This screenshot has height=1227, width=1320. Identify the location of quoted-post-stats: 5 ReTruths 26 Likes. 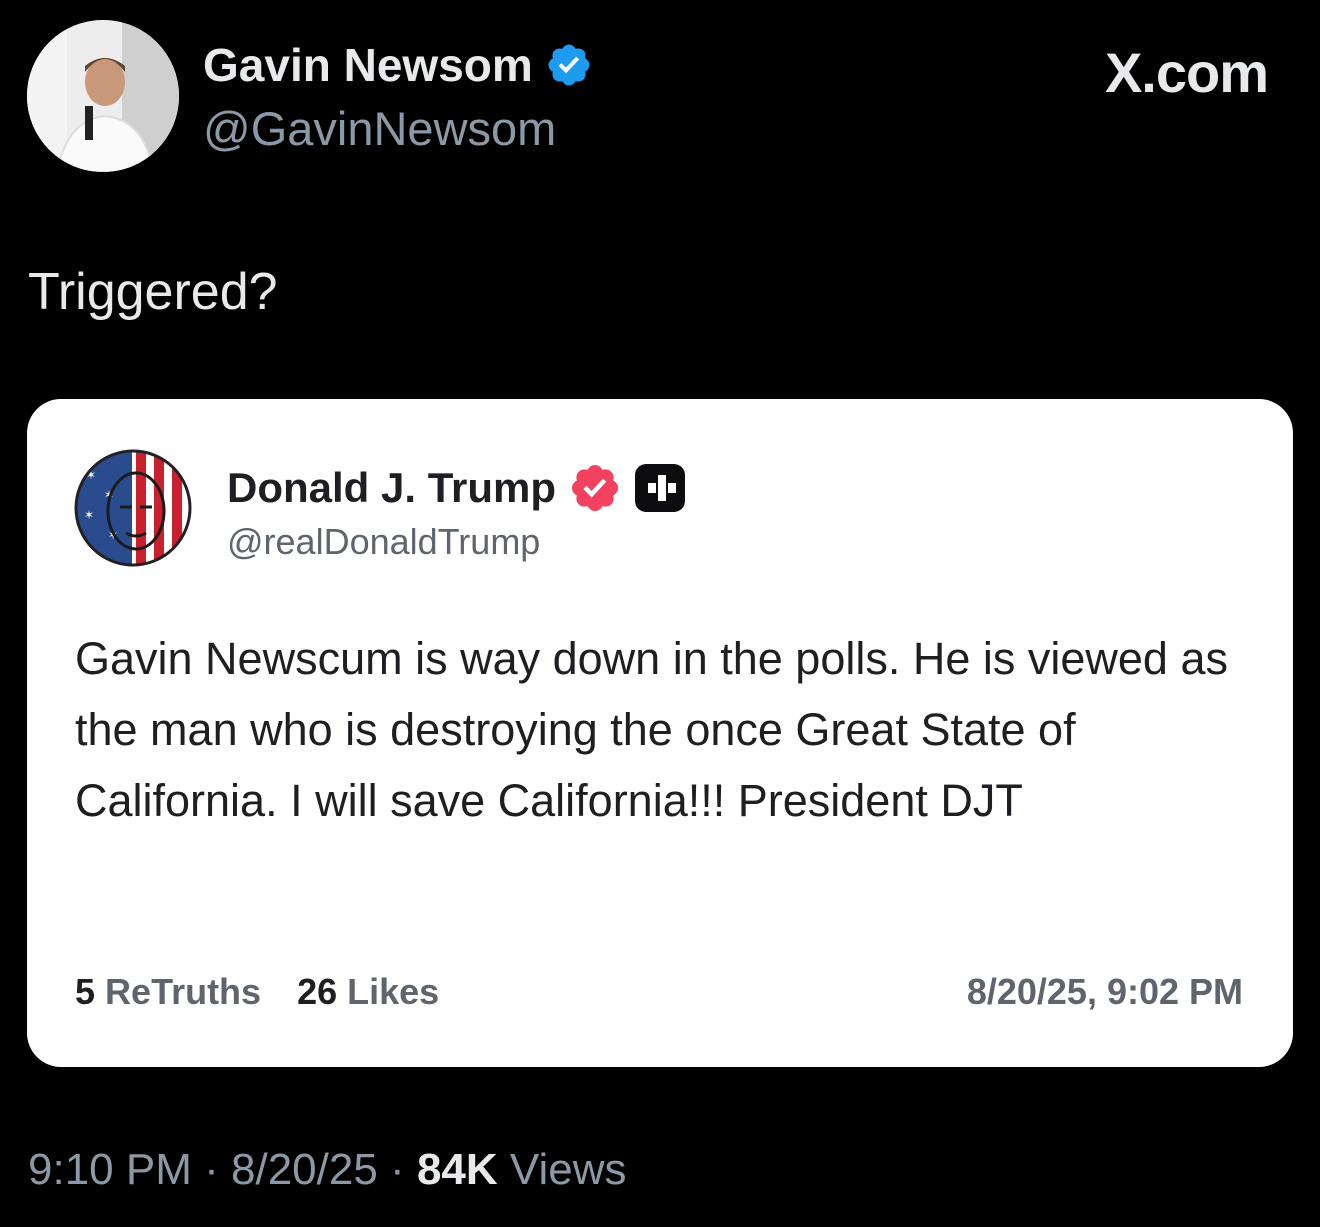
(257, 992).